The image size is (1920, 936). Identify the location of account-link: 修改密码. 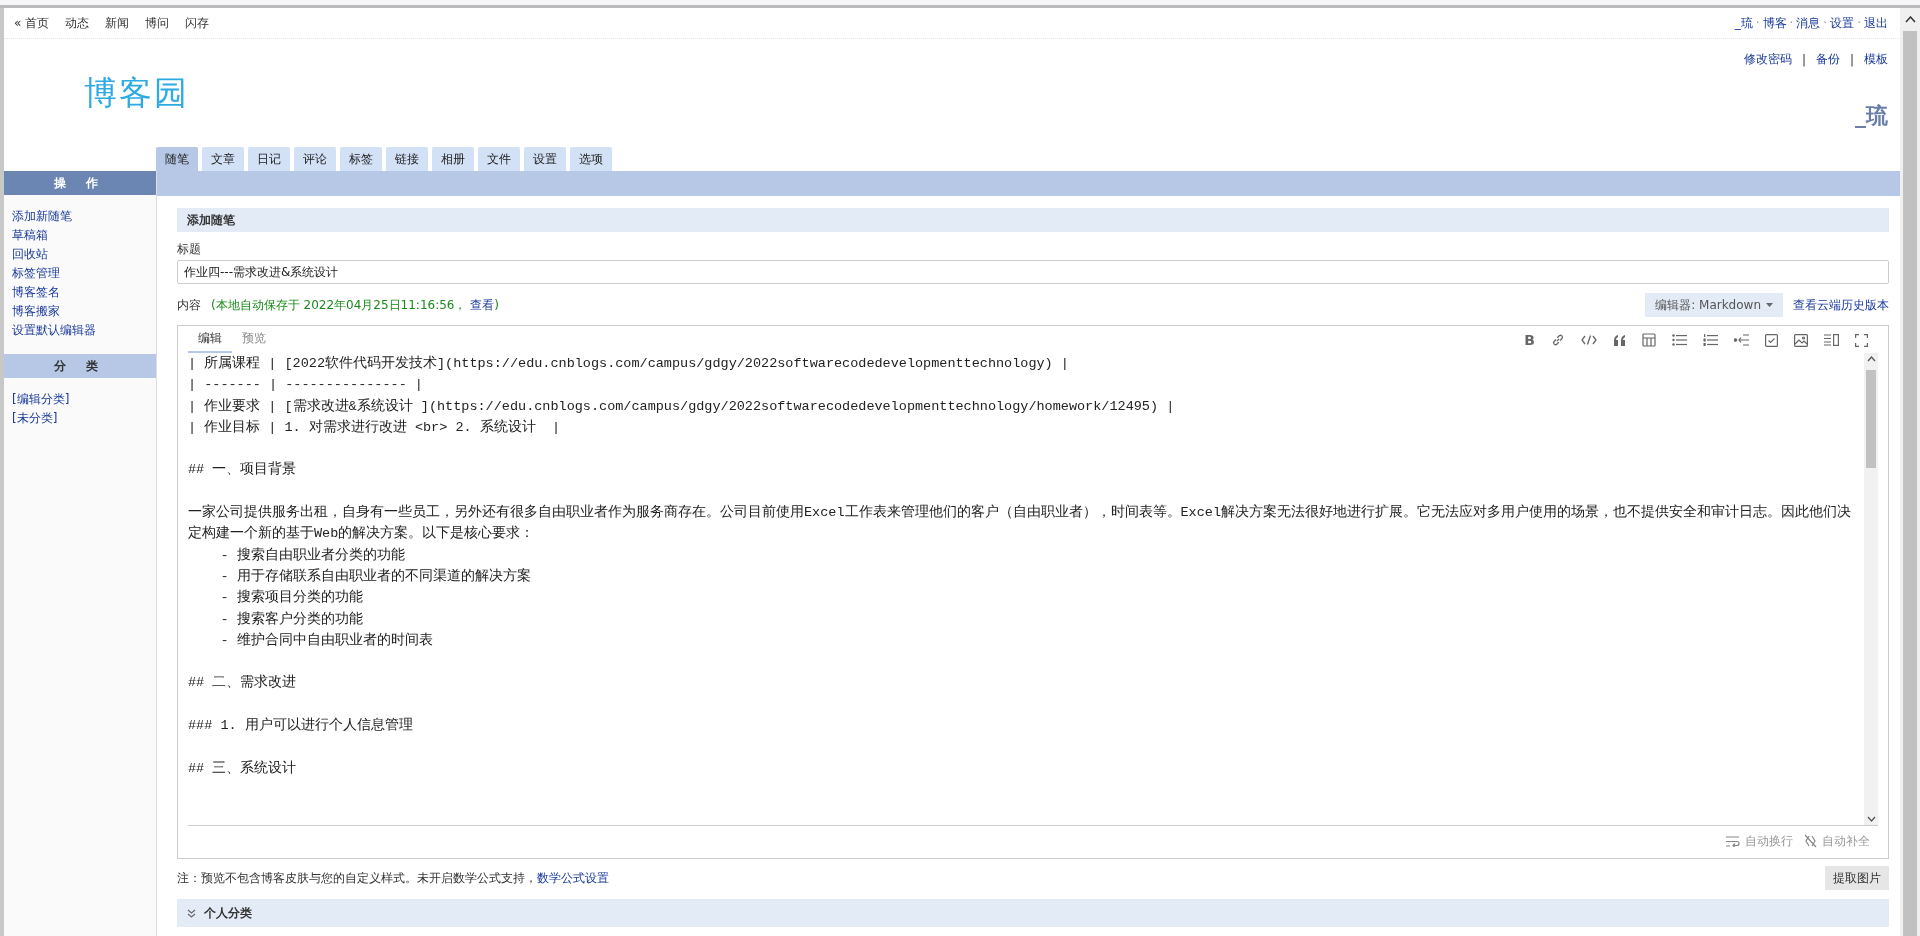
(1767, 59).